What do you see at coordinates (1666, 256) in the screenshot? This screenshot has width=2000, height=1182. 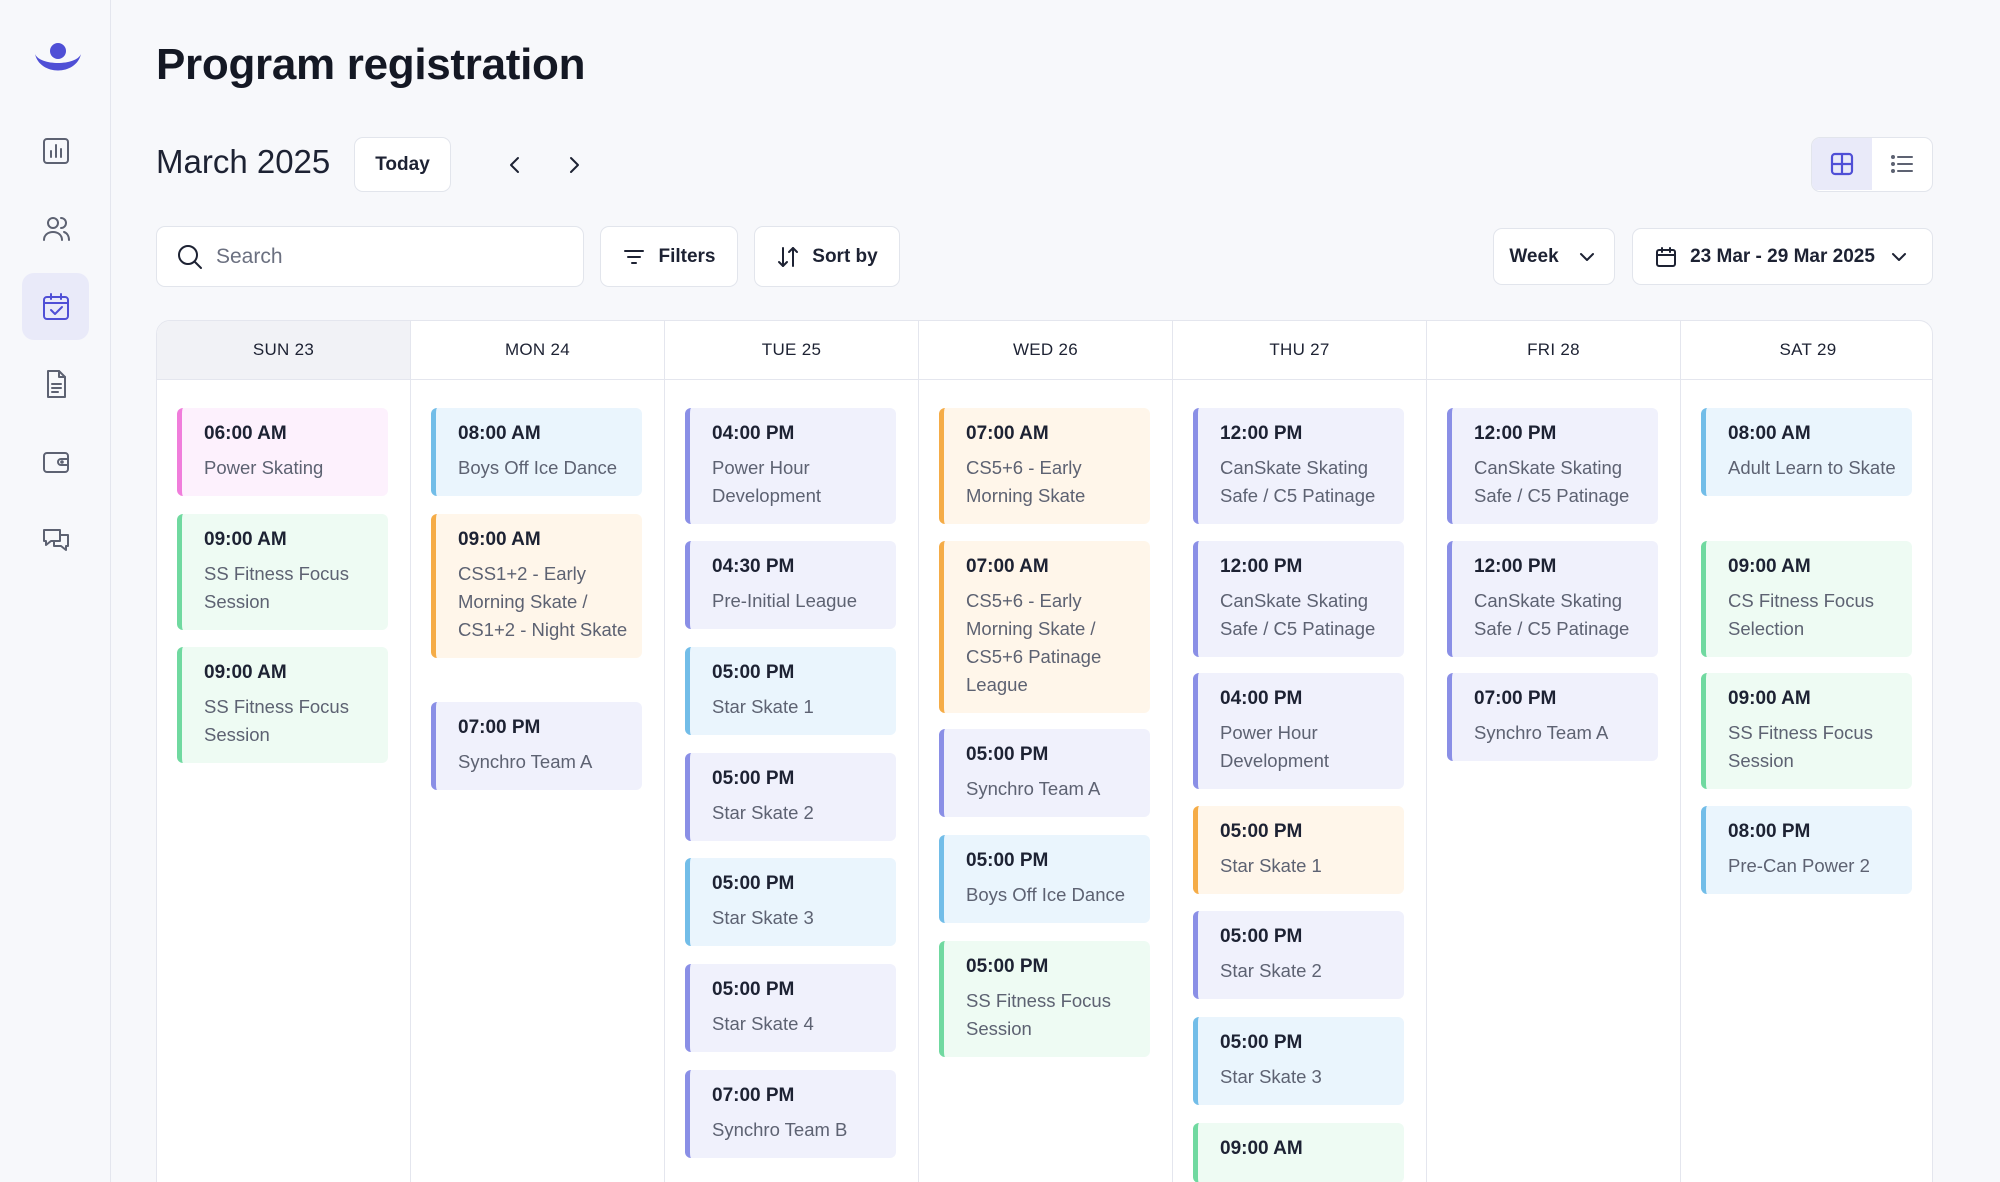 I see `calendar-icon` at bounding box center [1666, 256].